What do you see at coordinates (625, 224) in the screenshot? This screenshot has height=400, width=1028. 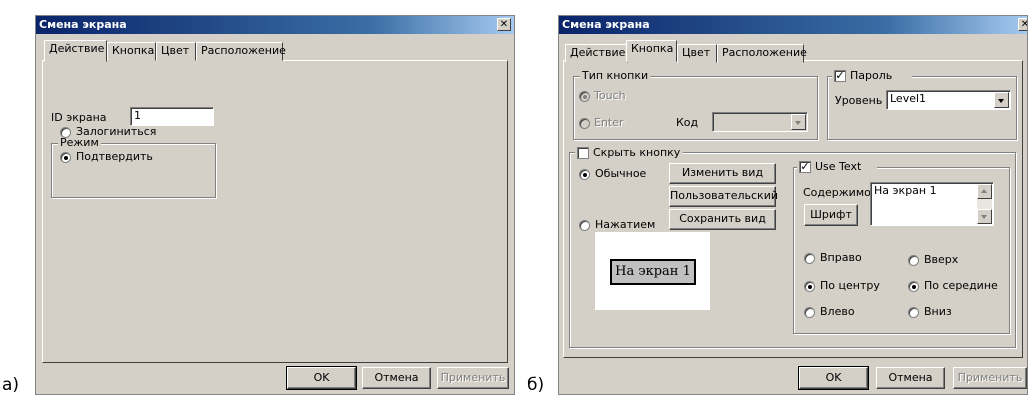 I see `state-pressed-label: Нажатием` at bounding box center [625, 224].